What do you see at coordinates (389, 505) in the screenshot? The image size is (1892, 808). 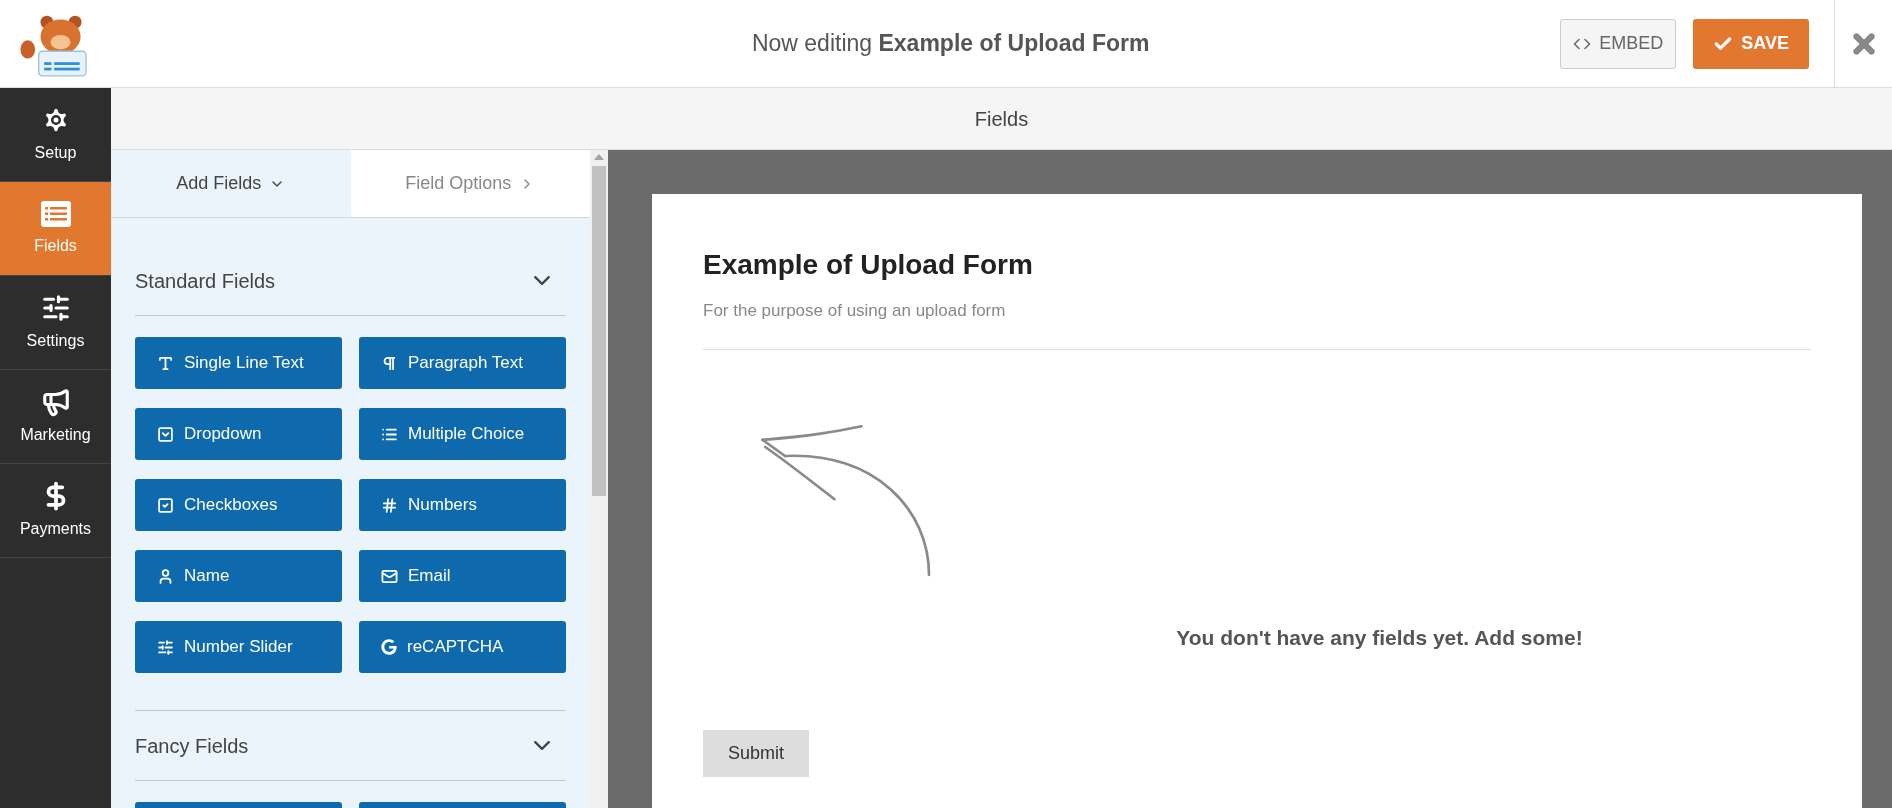 I see `hash-icon` at bounding box center [389, 505].